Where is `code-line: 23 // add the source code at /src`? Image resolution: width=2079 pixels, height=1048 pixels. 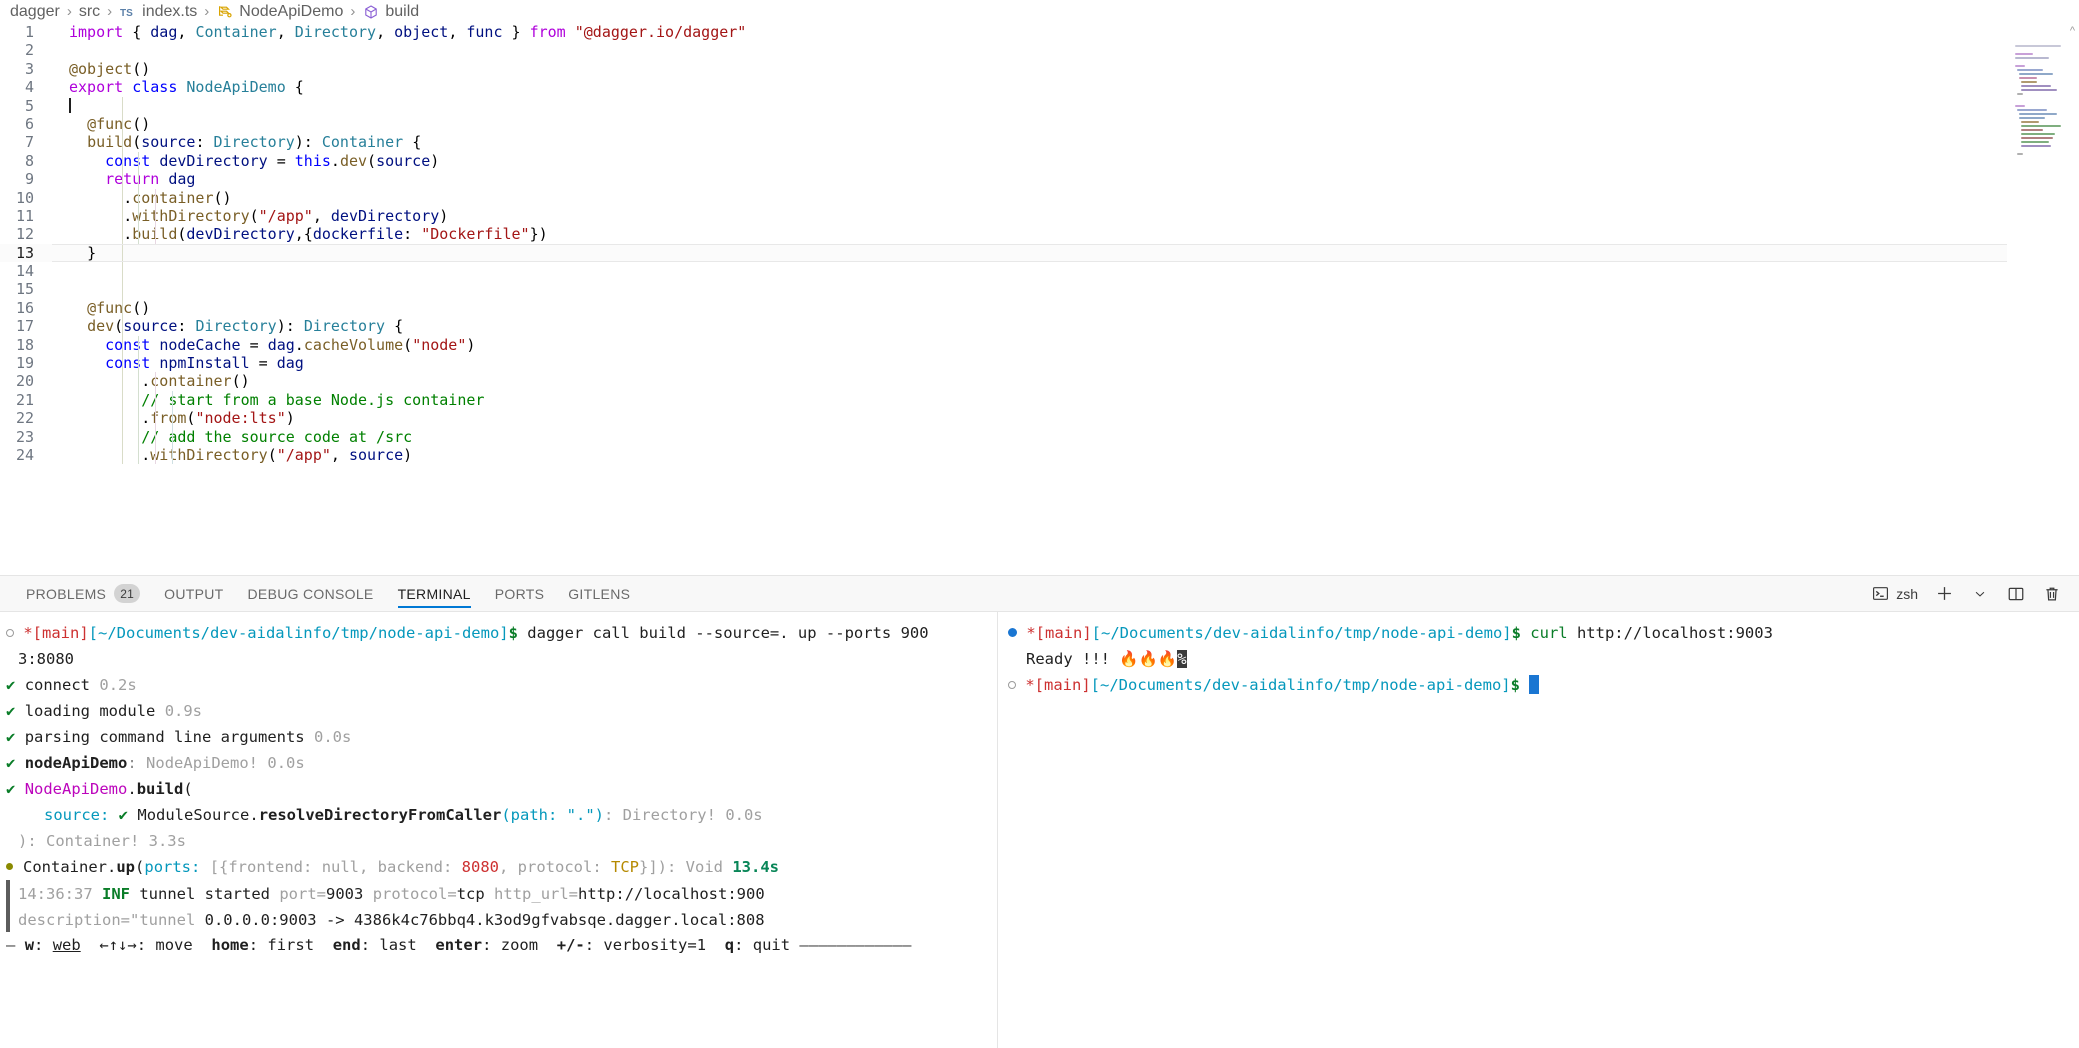
code-line: 23 // add the source code at /src is located at coordinates (1039, 436).